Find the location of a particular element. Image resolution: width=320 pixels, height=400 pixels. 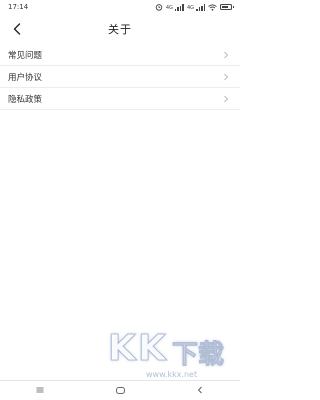

menu-button is located at coordinates (40, 390).